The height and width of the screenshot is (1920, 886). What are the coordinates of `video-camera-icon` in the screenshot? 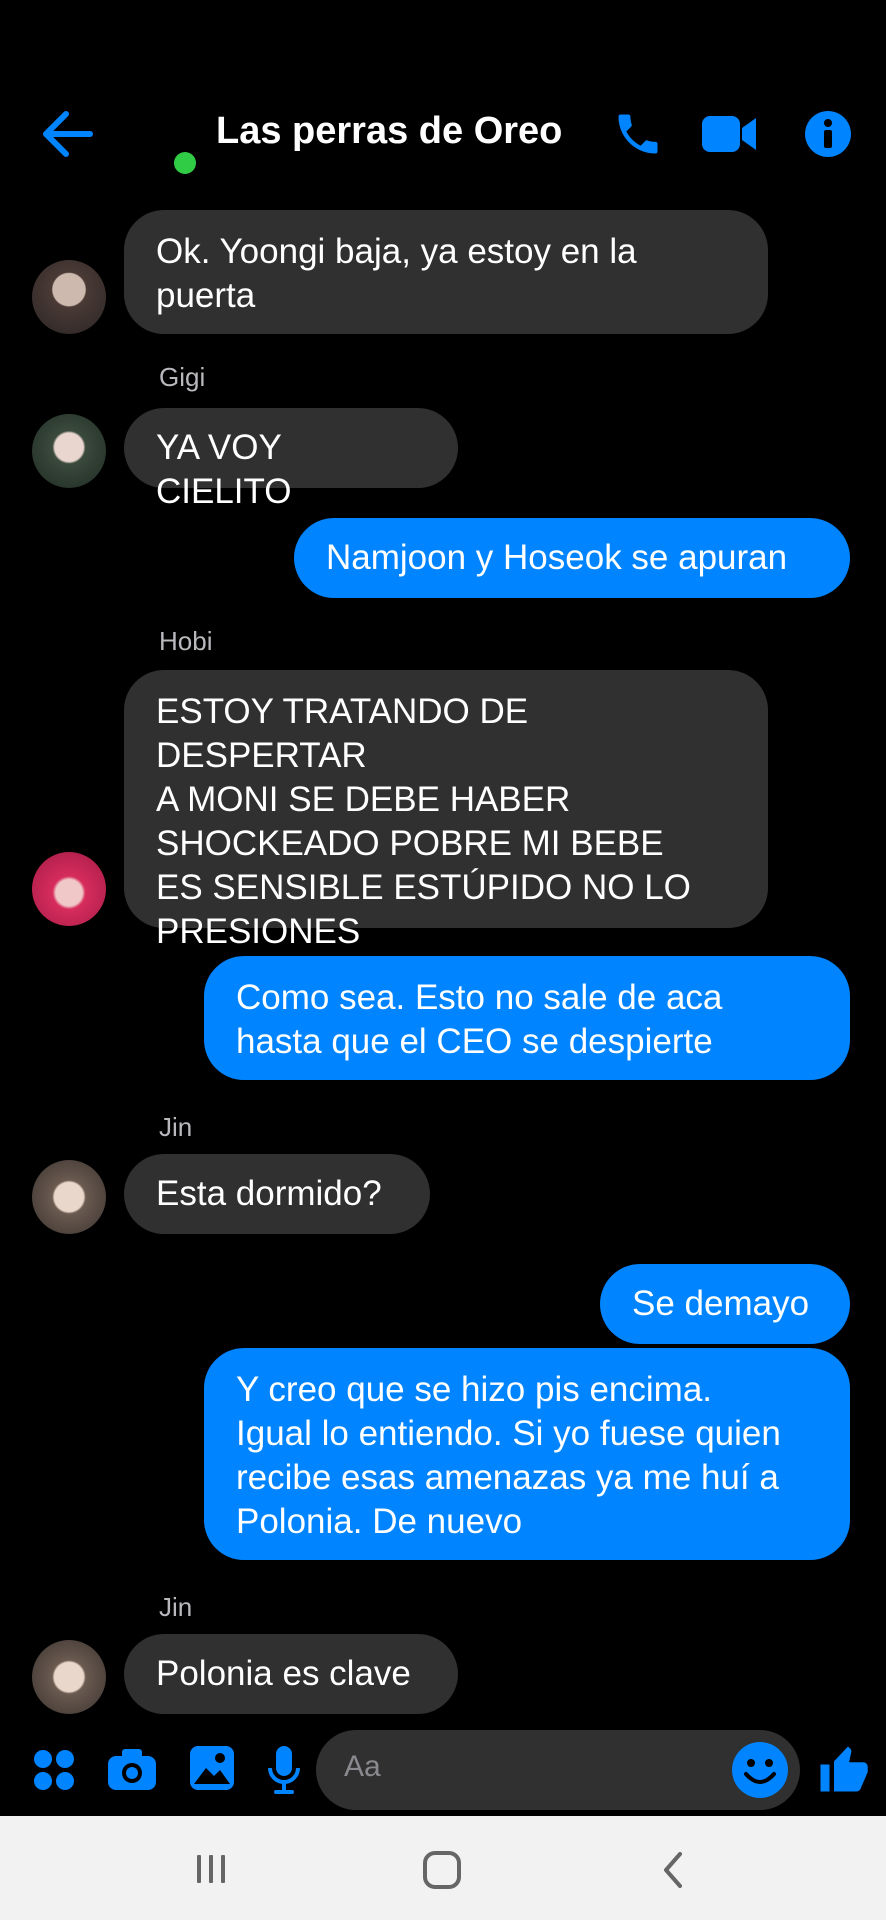 It's located at (729, 134).